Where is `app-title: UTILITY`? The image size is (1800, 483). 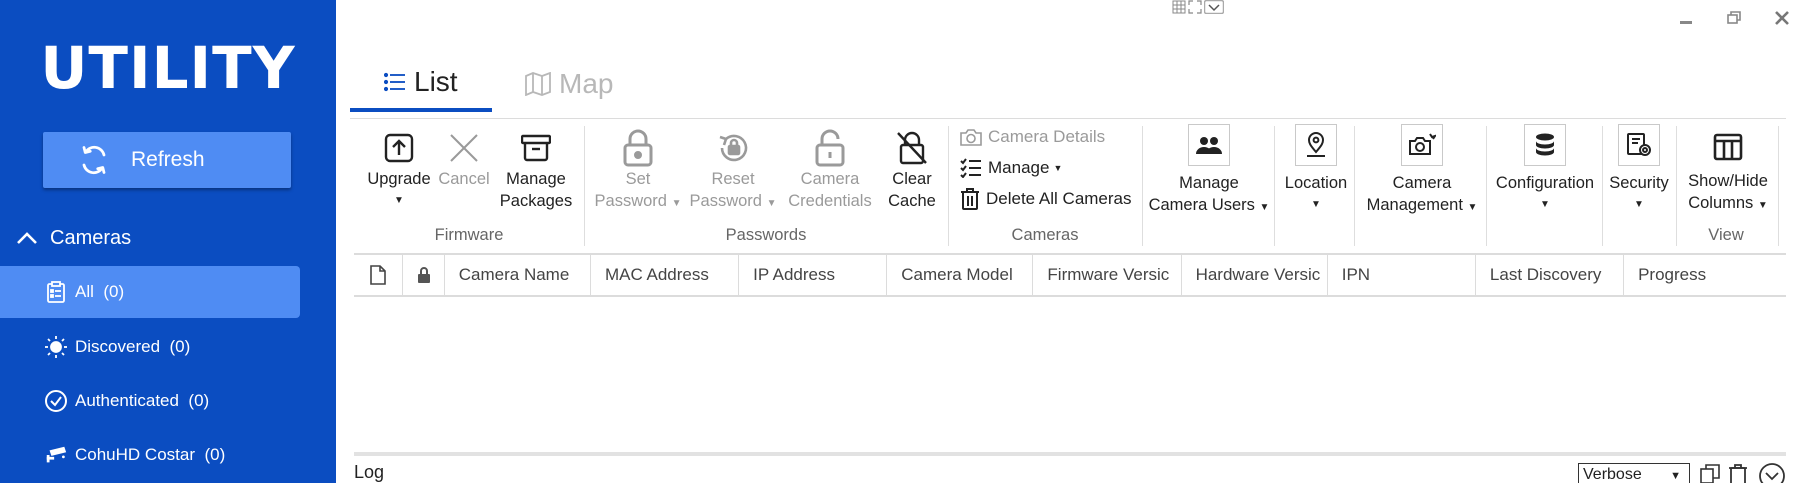 app-title: UTILITY is located at coordinates (168, 68).